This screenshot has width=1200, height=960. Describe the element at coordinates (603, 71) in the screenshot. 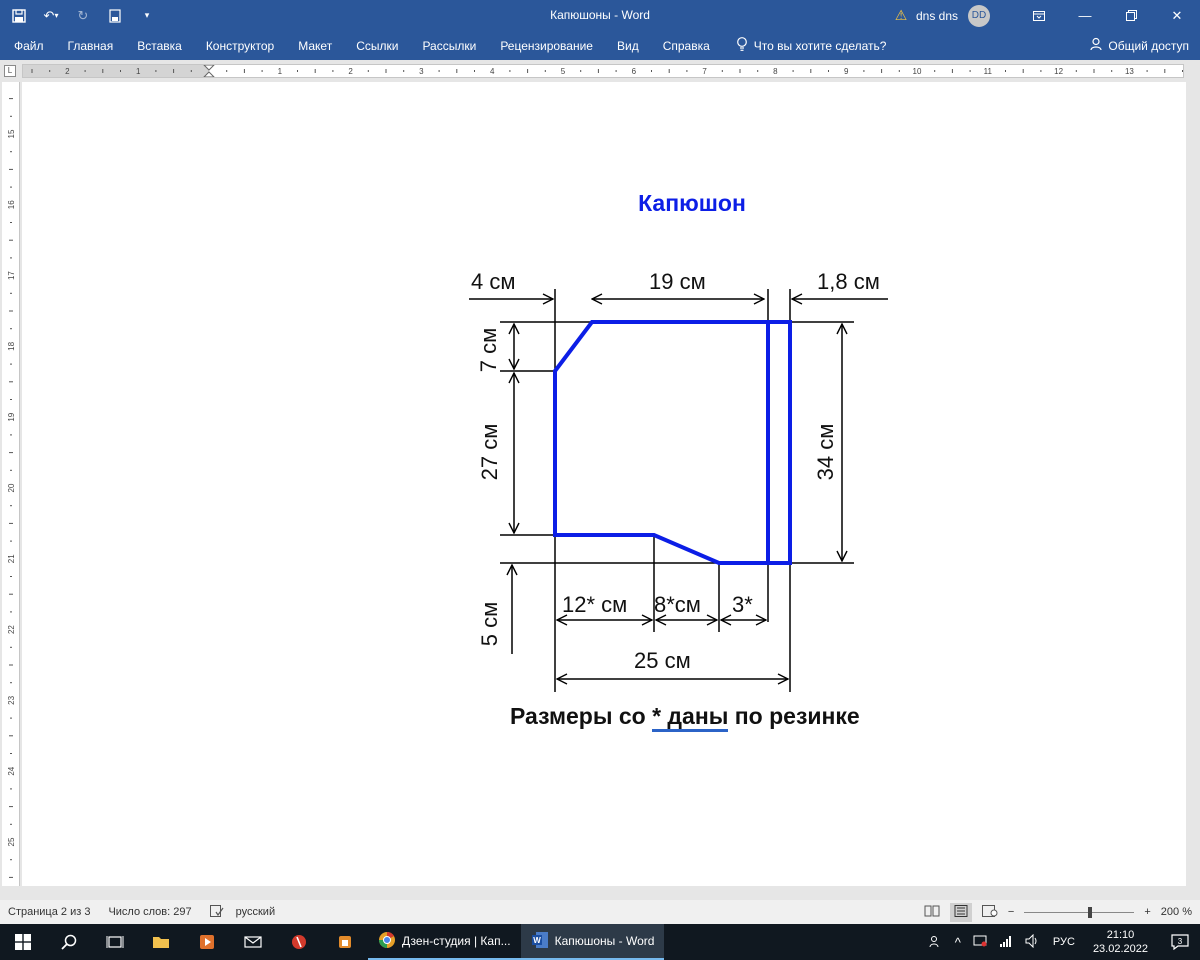

I see `ruler-strip: 2 1 1 2 3 4 5 6 7 8 9 10 11 12 13` at that location.